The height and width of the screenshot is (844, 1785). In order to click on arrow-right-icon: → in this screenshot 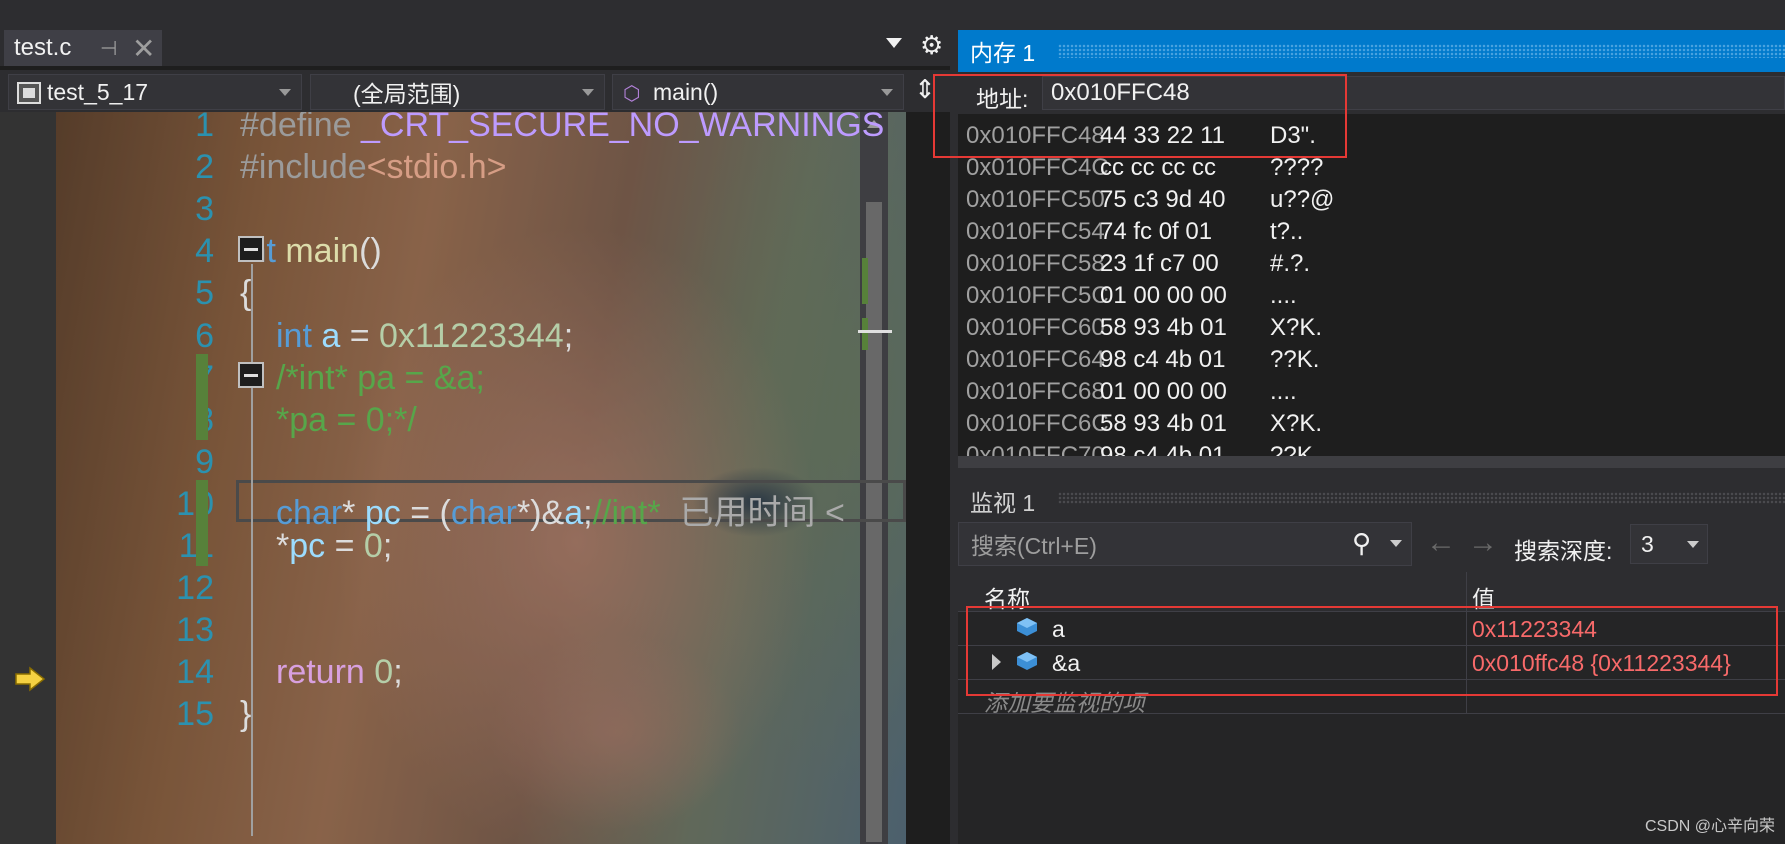, I will do `click(1483, 543)`.